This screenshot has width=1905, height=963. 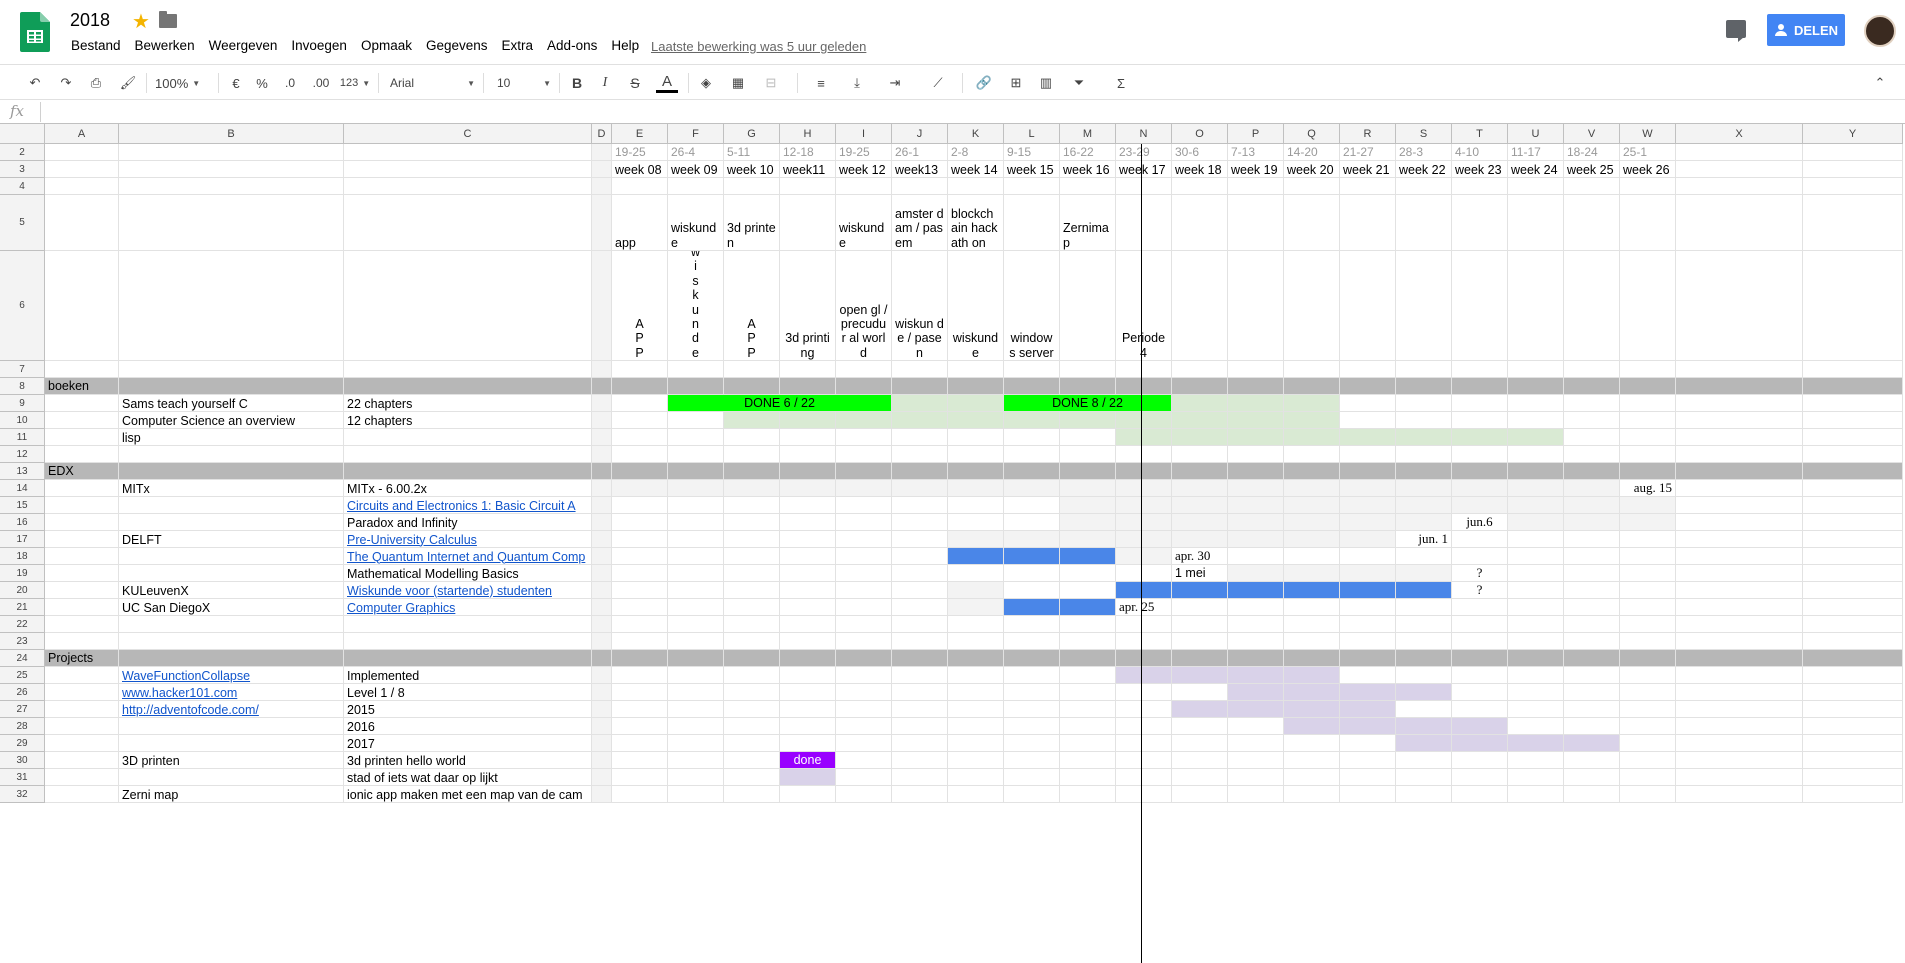 What do you see at coordinates (1032, 488) in the screenshot?
I see `cell-l14` at bounding box center [1032, 488].